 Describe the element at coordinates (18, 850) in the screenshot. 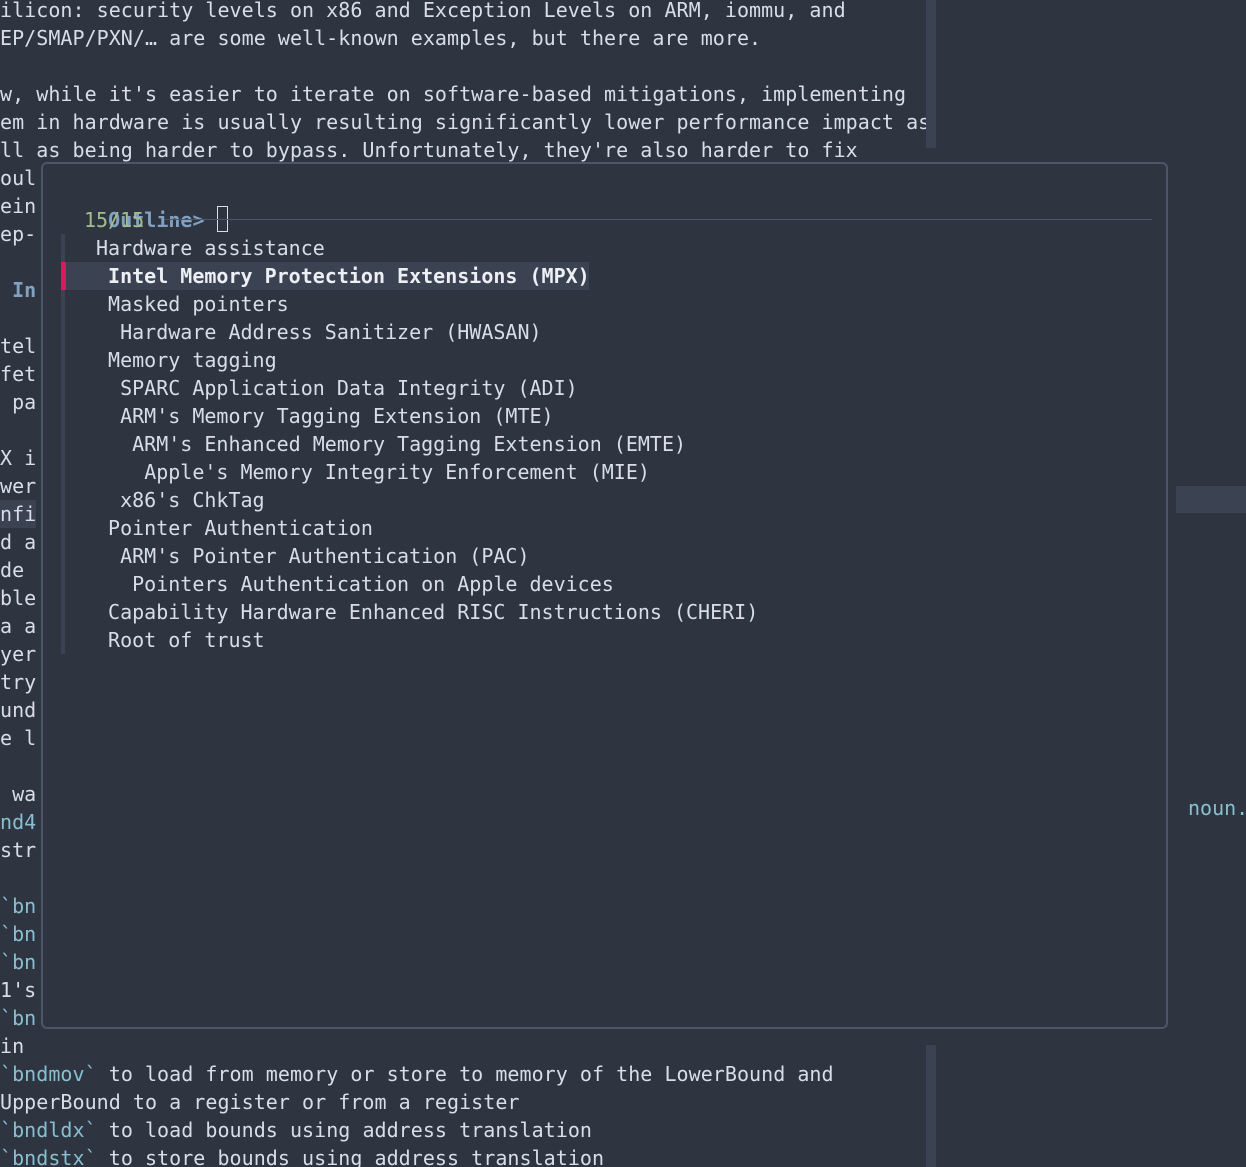

I see `text-line-fragment: str` at that location.